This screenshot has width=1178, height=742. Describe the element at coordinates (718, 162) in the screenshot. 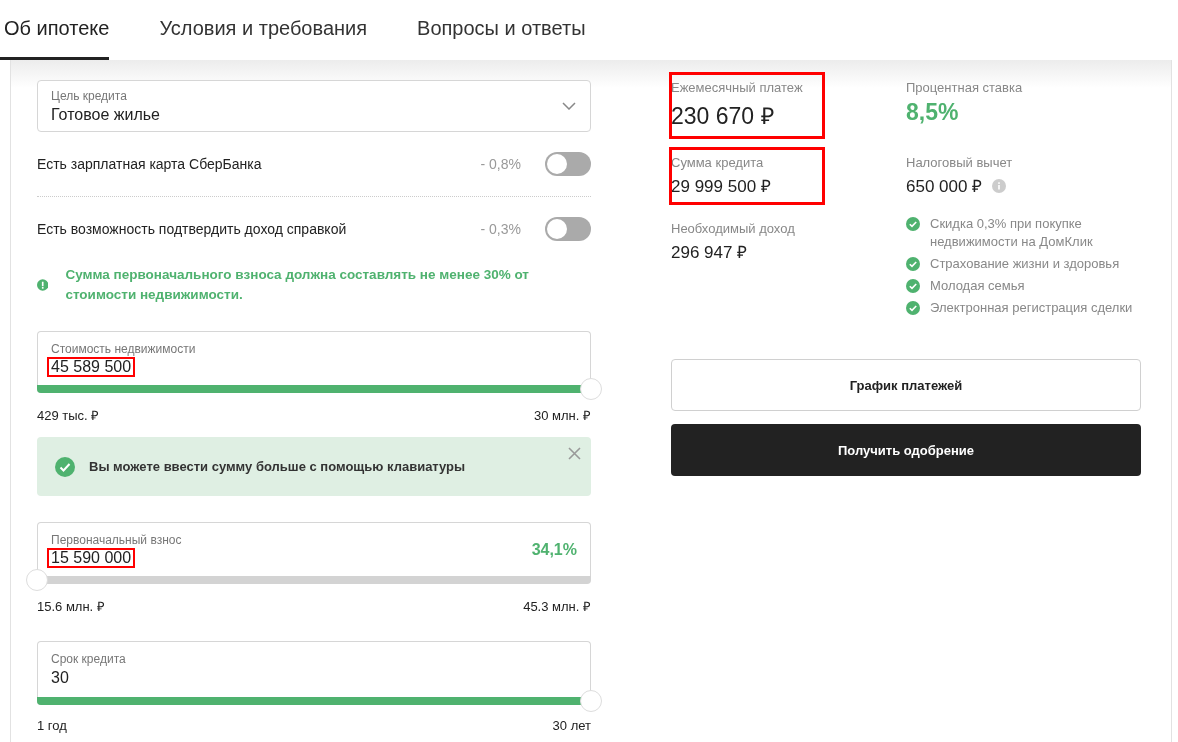

I see `result-label: Сумма кредита` at that location.